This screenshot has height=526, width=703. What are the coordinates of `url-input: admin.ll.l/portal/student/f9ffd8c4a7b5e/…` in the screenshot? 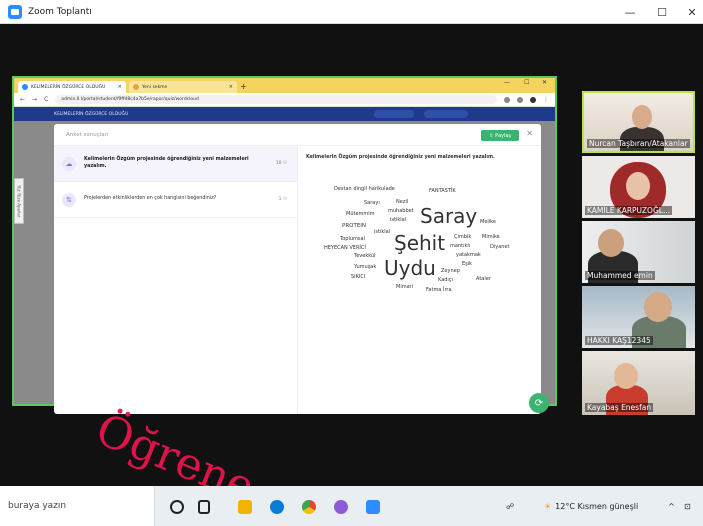 It's located at (276, 99).